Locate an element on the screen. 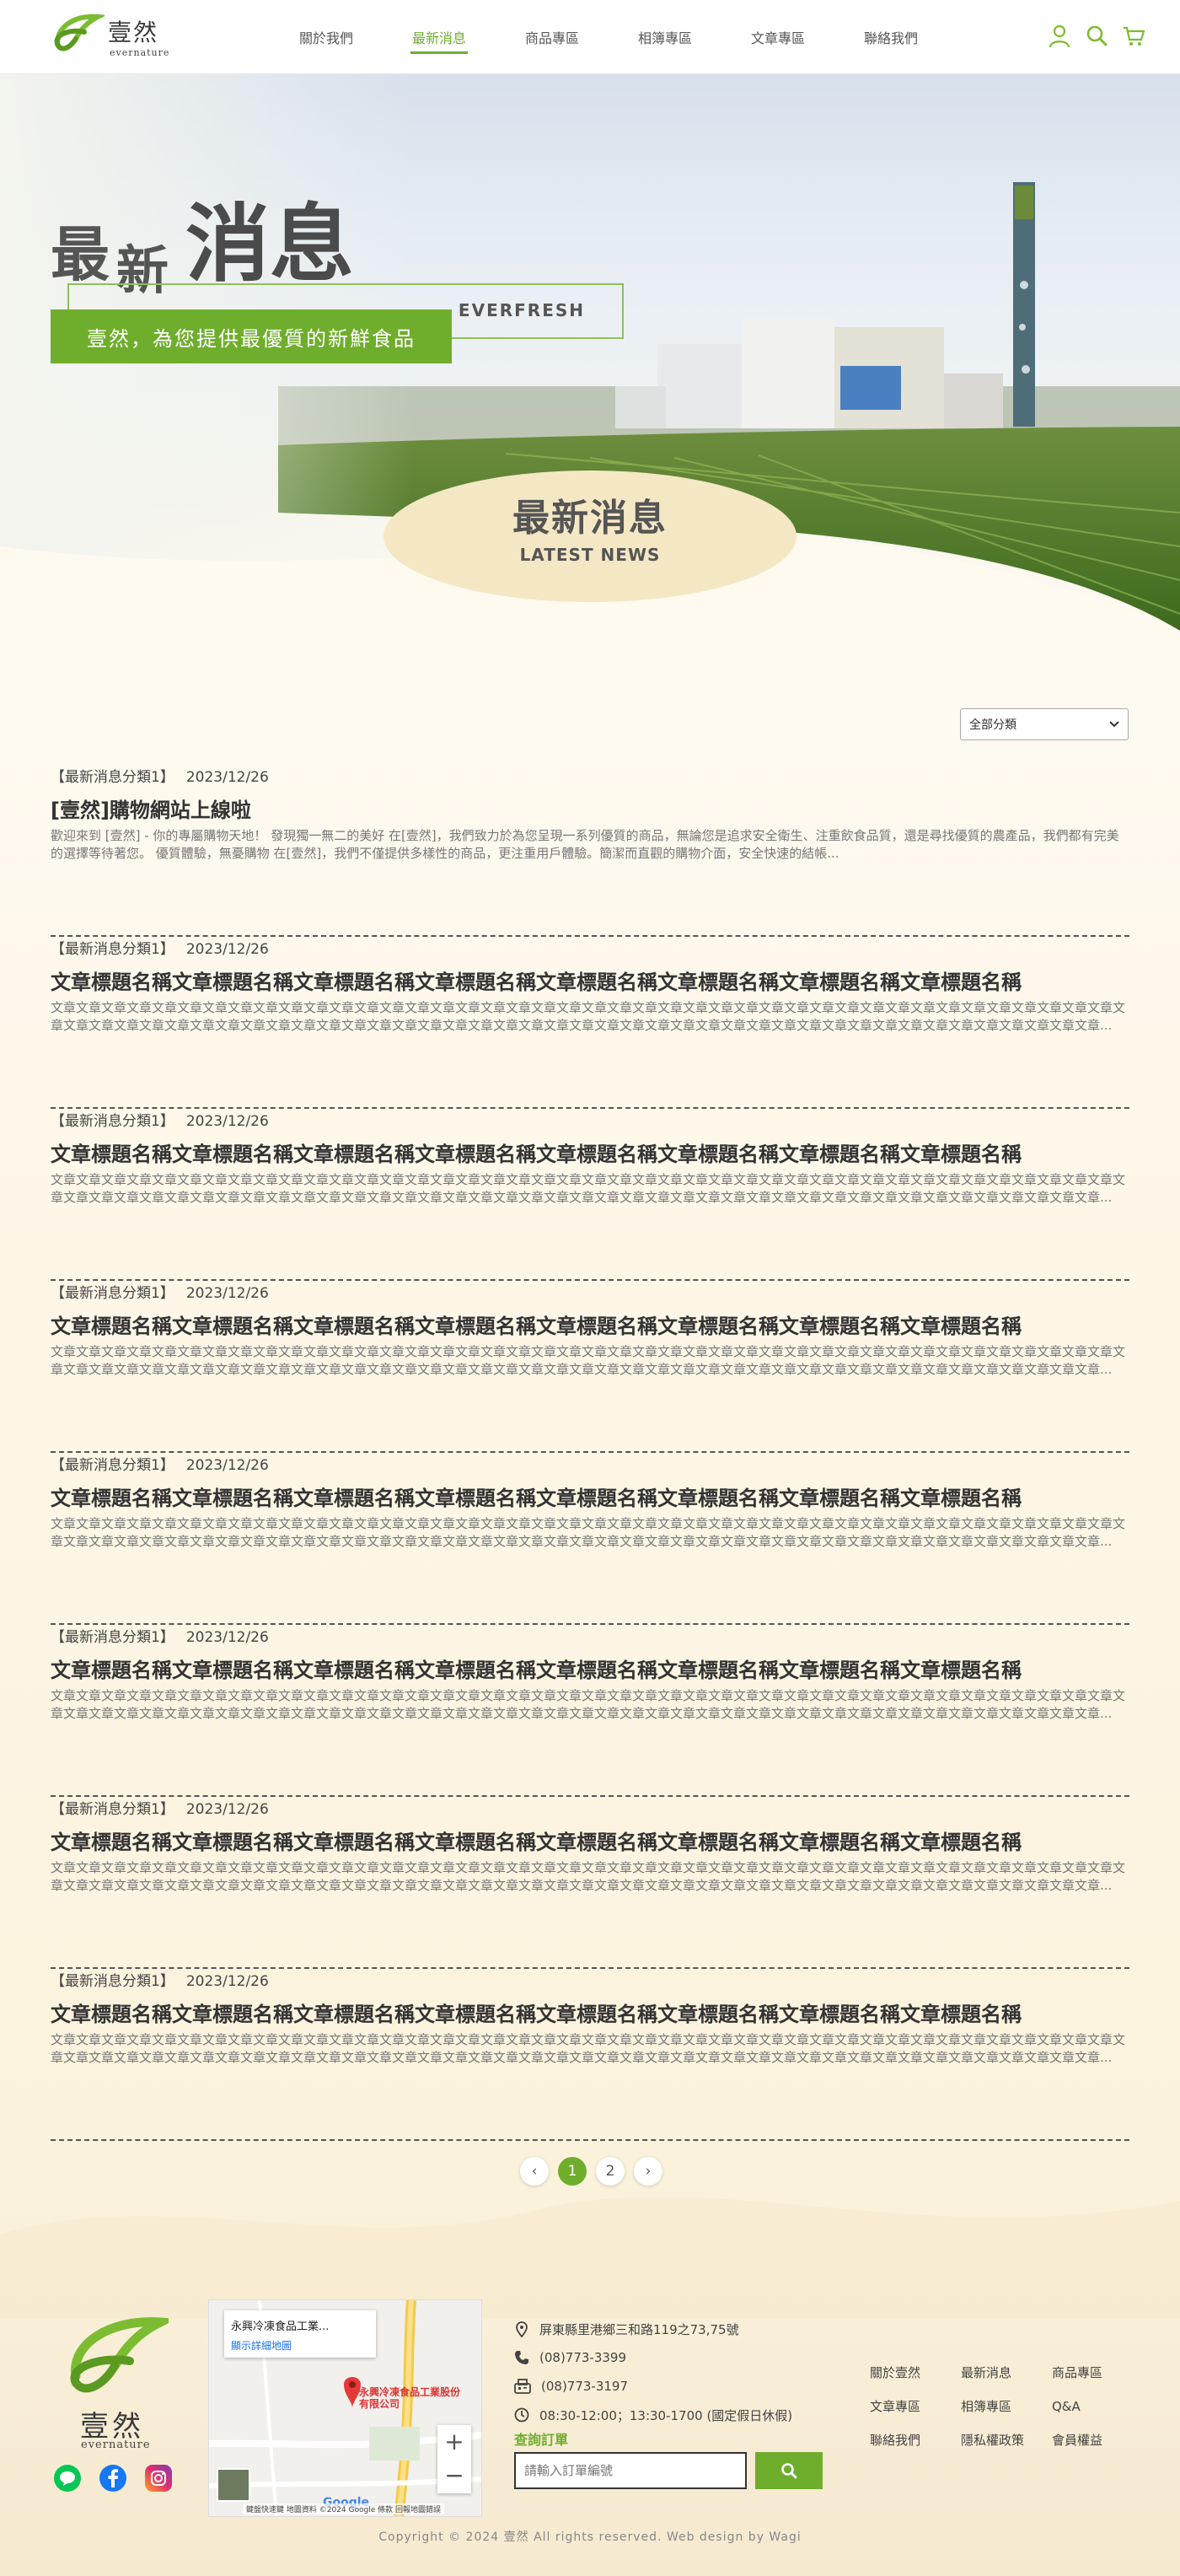 This screenshot has width=1180, height=2576. hero-title-char-1: 最 is located at coordinates (80, 255).